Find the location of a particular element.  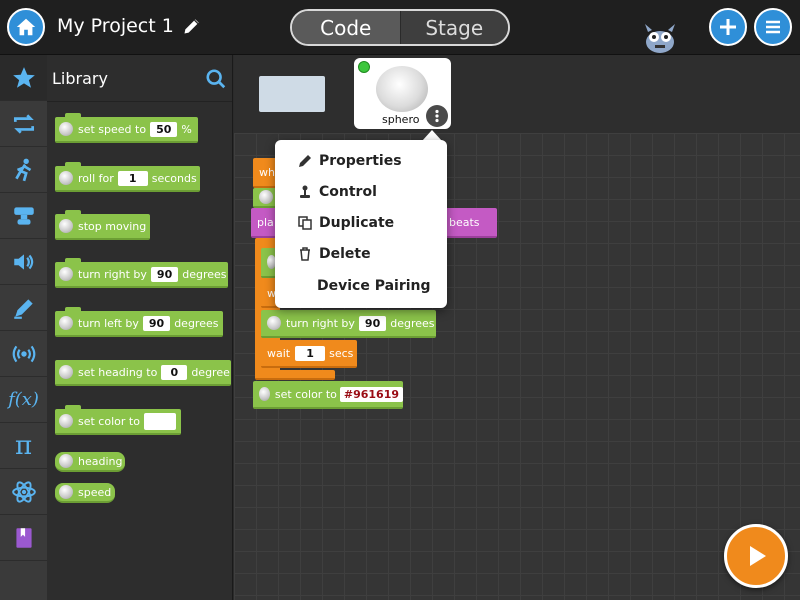

block-text: stop moving is located at coordinates (112, 226).